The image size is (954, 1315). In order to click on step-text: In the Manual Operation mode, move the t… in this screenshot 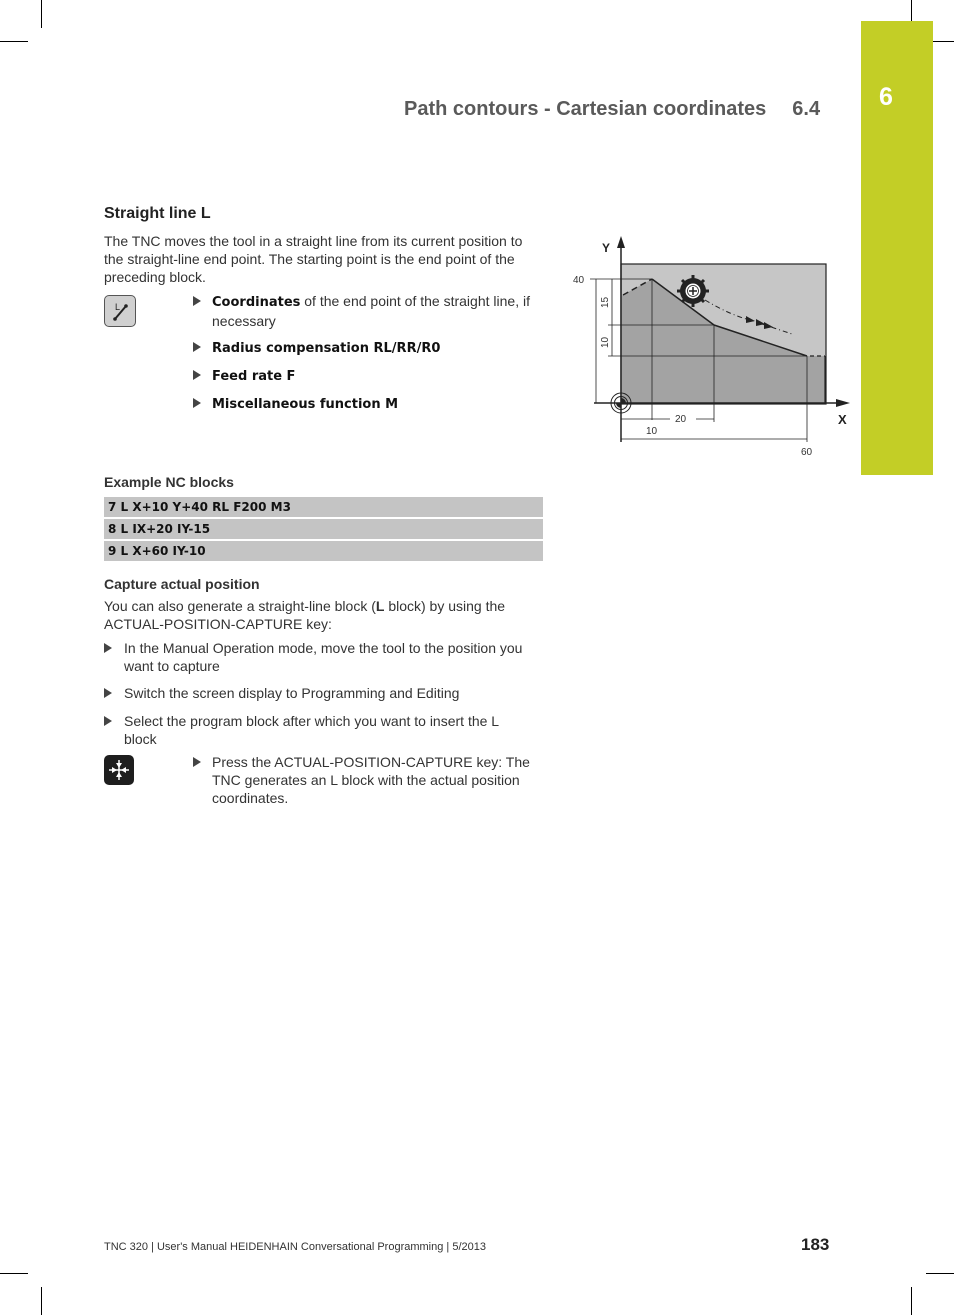, I will do `click(323, 657)`.